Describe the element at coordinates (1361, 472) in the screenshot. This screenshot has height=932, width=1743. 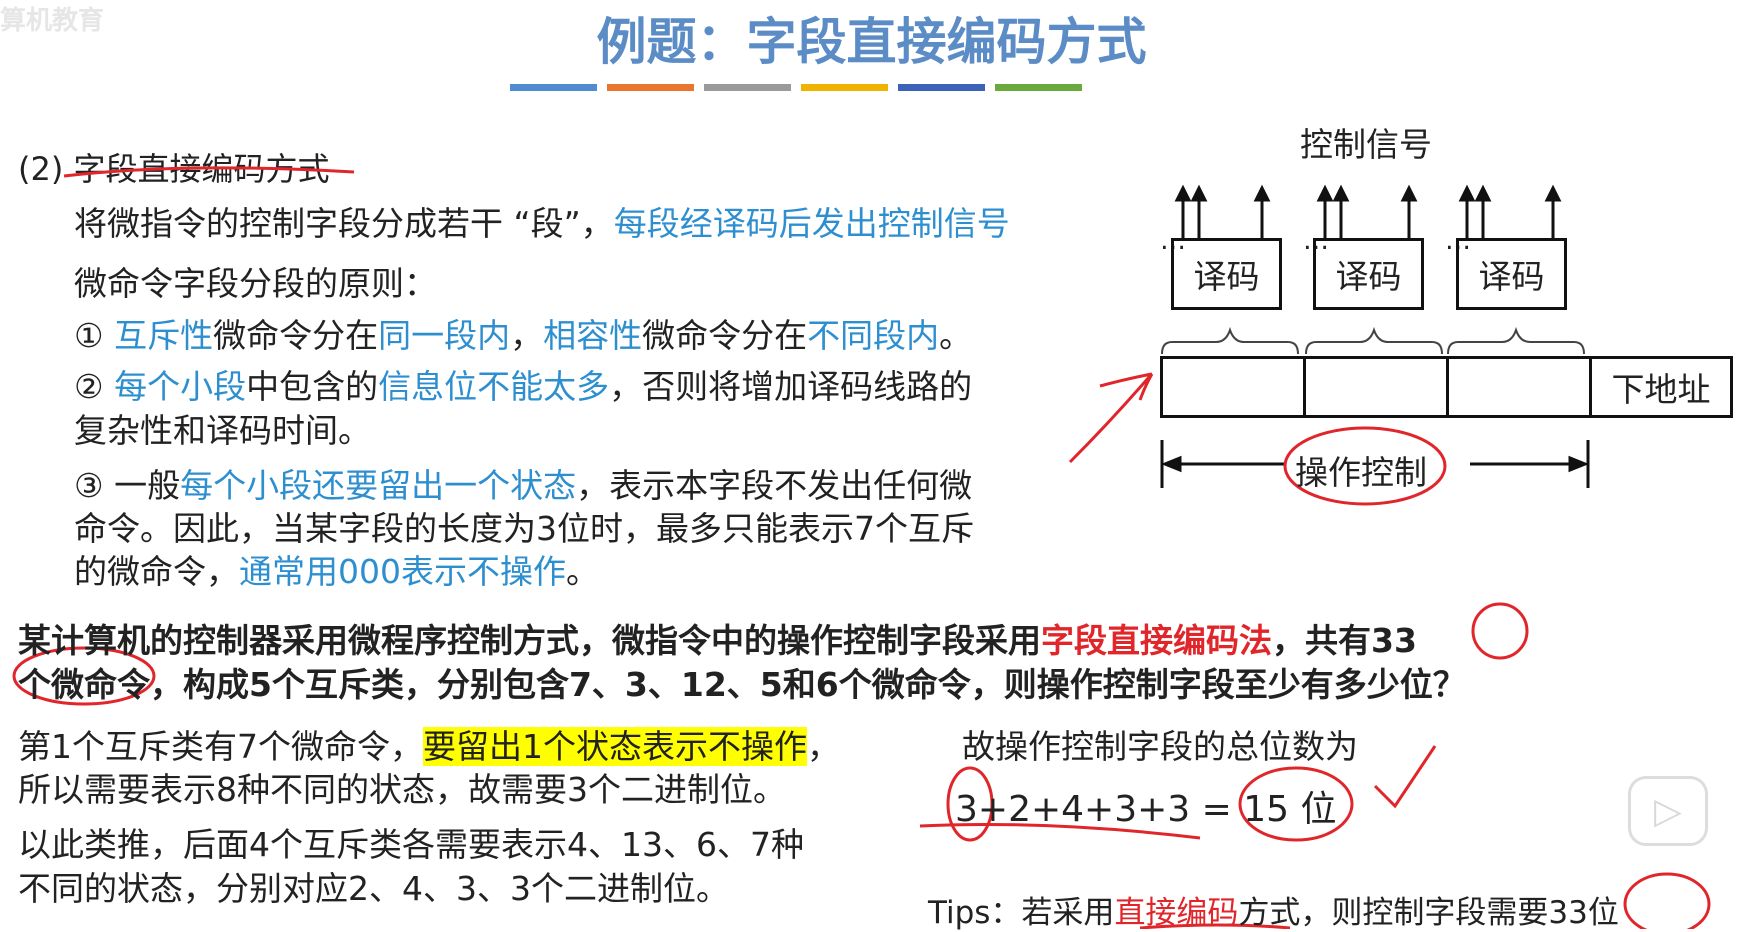
I see `op-control-label: 操作控制` at that location.